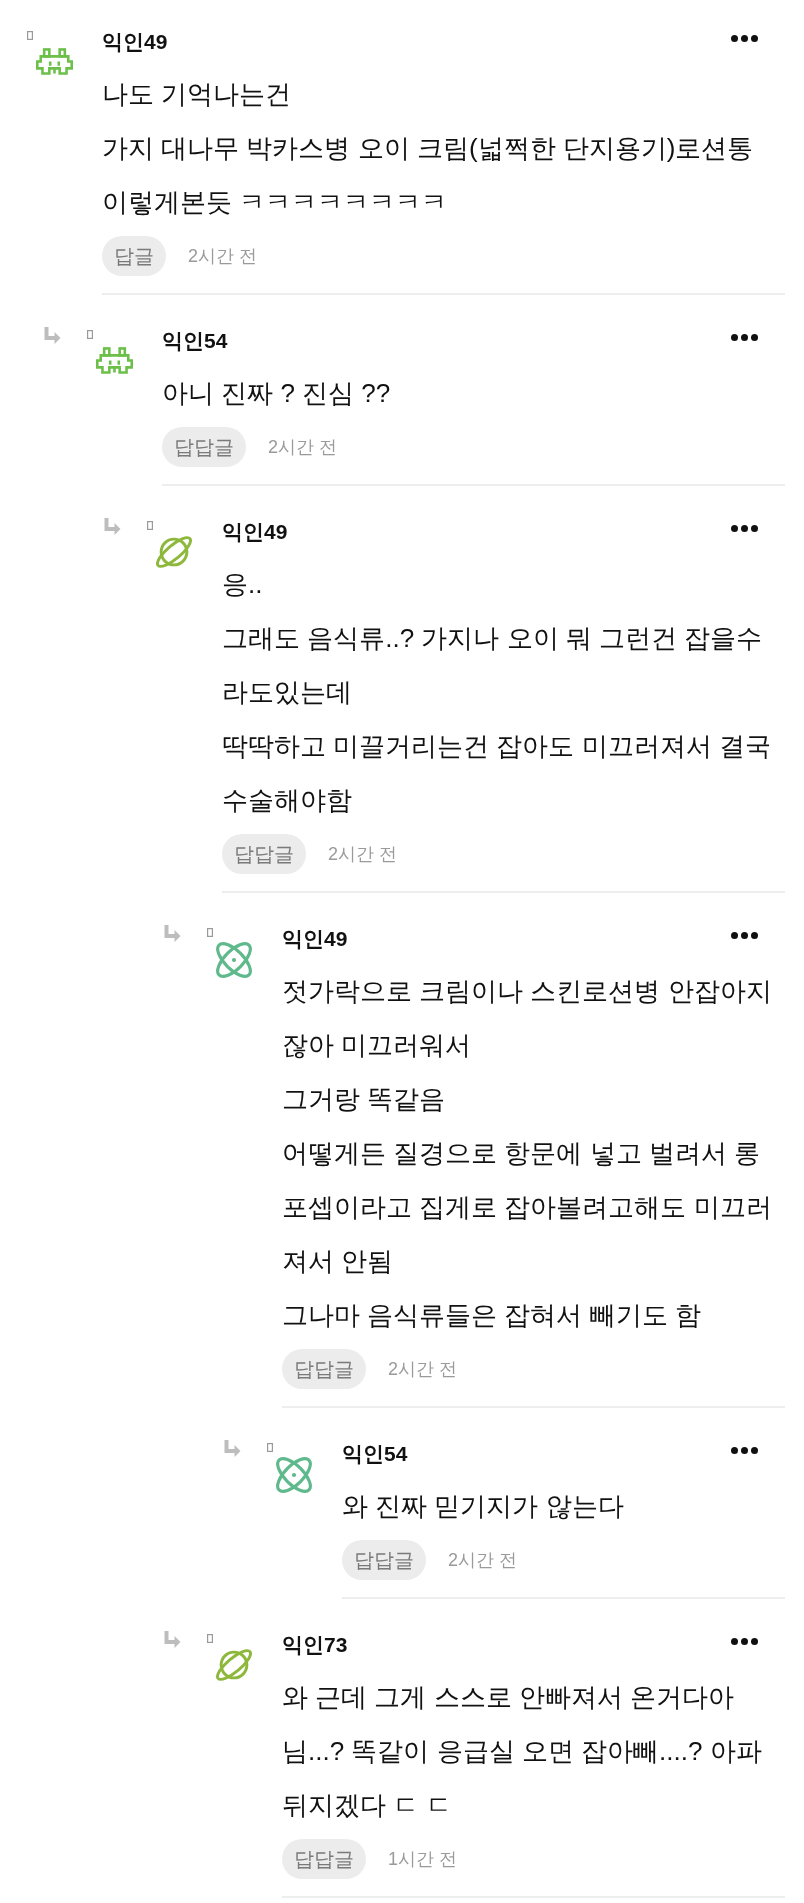 This screenshot has height=1903, width=804. What do you see at coordinates (422, 1859) in the screenshot?
I see `timestamp: 1시간 전` at bounding box center [422, 1859].